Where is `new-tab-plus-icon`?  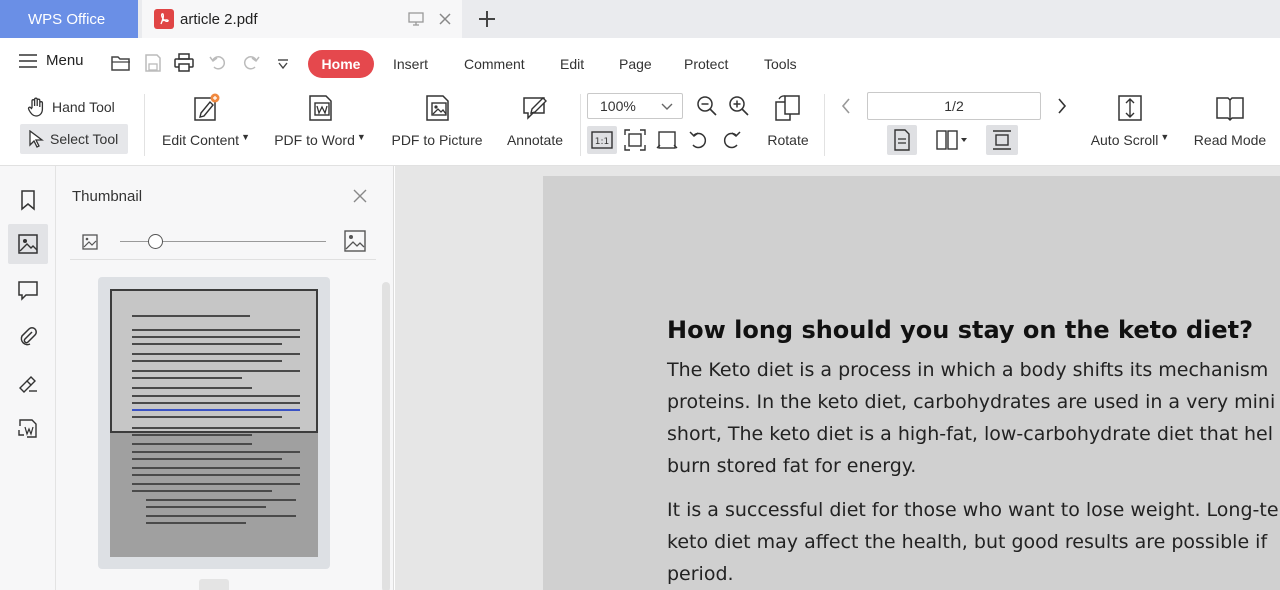 new-tab-plus-icon is located at coordinates (487, 19).